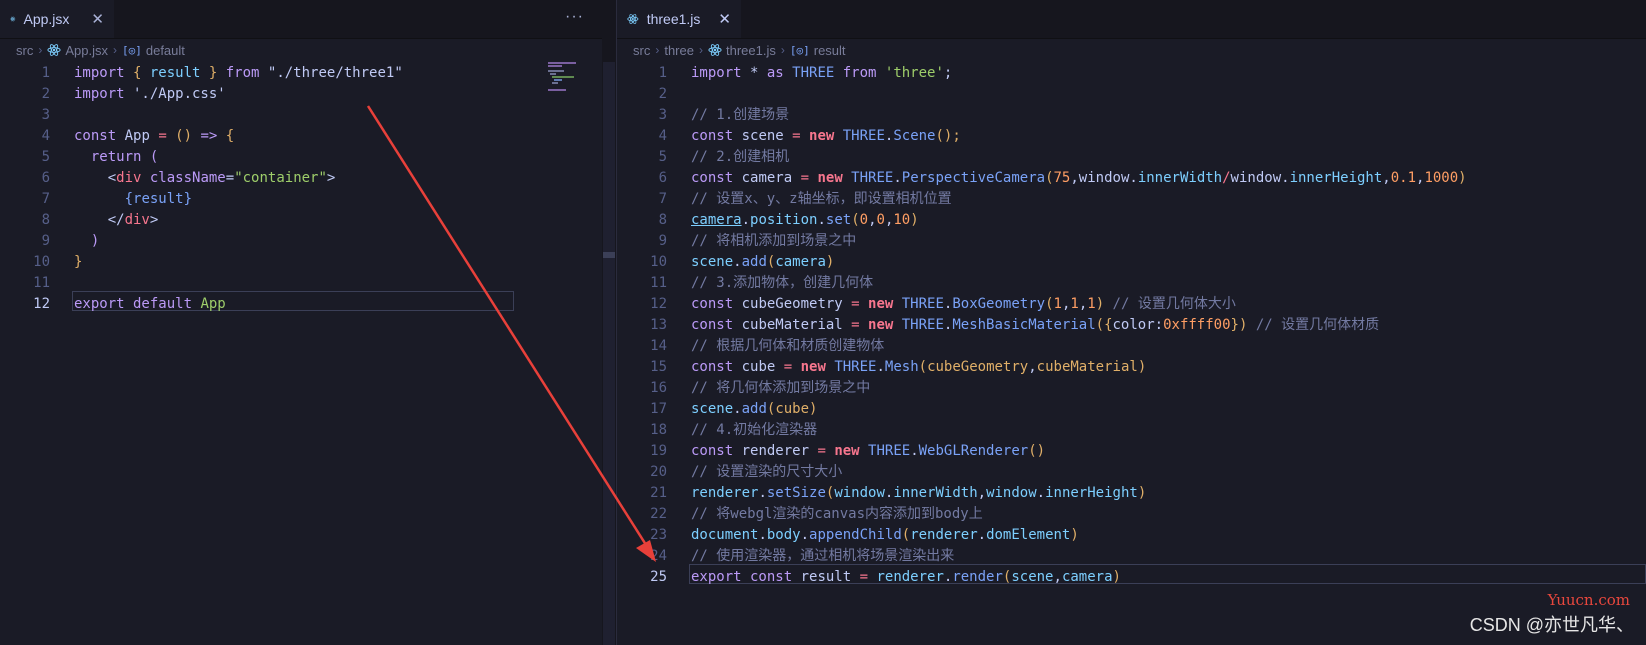 The width and height of the screenshot is (1646, 645). I want to click on code-line: 12 export default App, so click(301, 304).